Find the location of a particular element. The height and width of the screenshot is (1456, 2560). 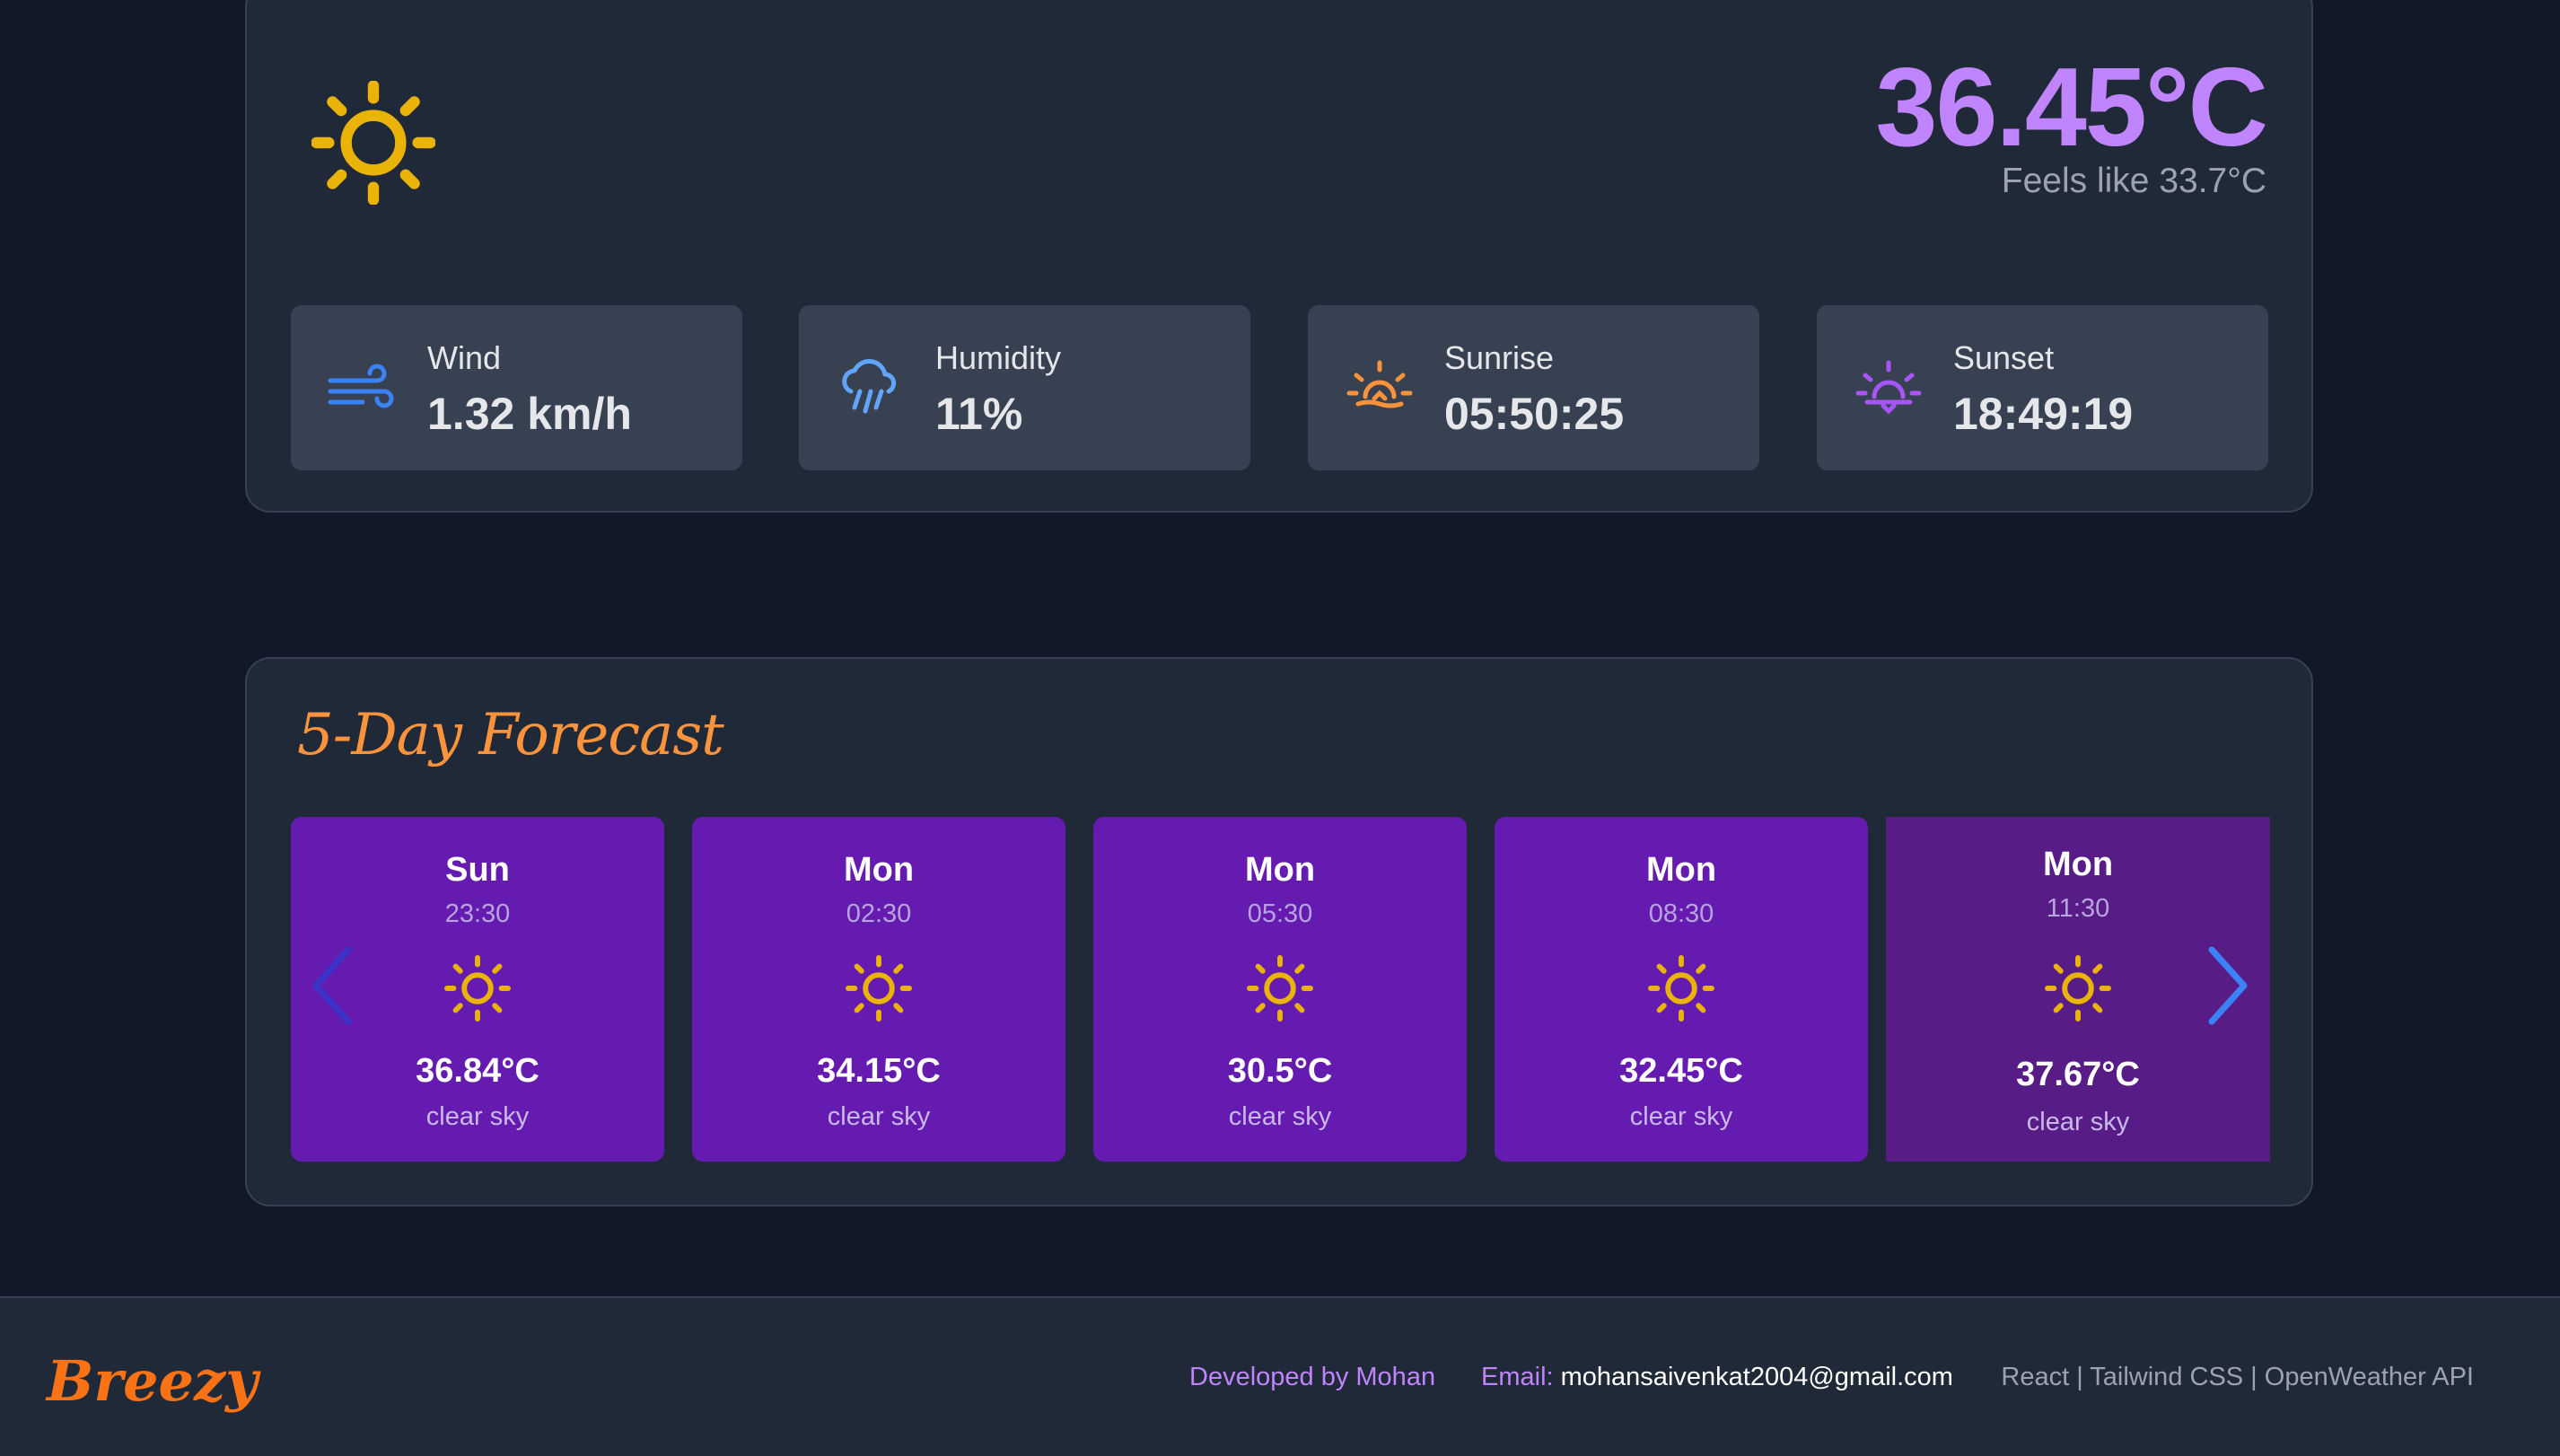

email-label: Email: is located at coordinates (1517, 1377).